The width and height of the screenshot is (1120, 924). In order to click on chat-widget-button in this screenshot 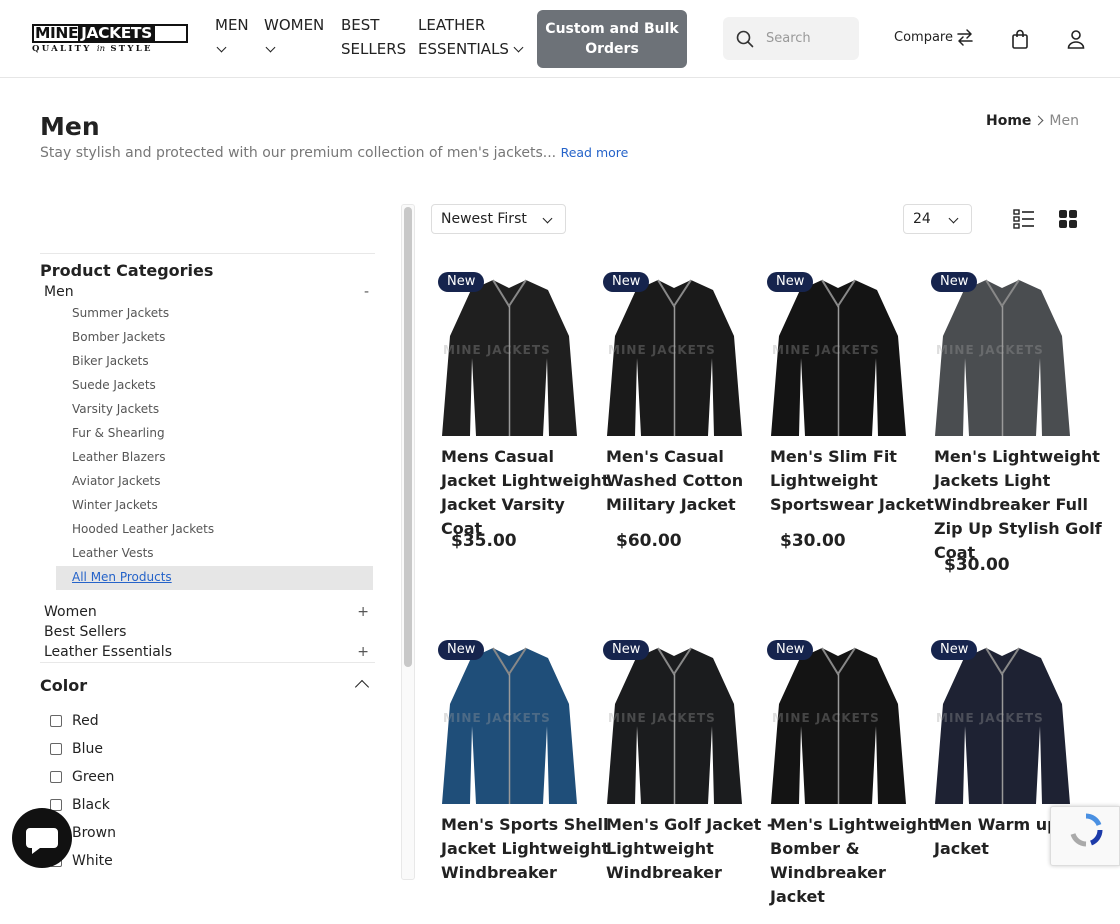, I will do `click(42, 838)`.